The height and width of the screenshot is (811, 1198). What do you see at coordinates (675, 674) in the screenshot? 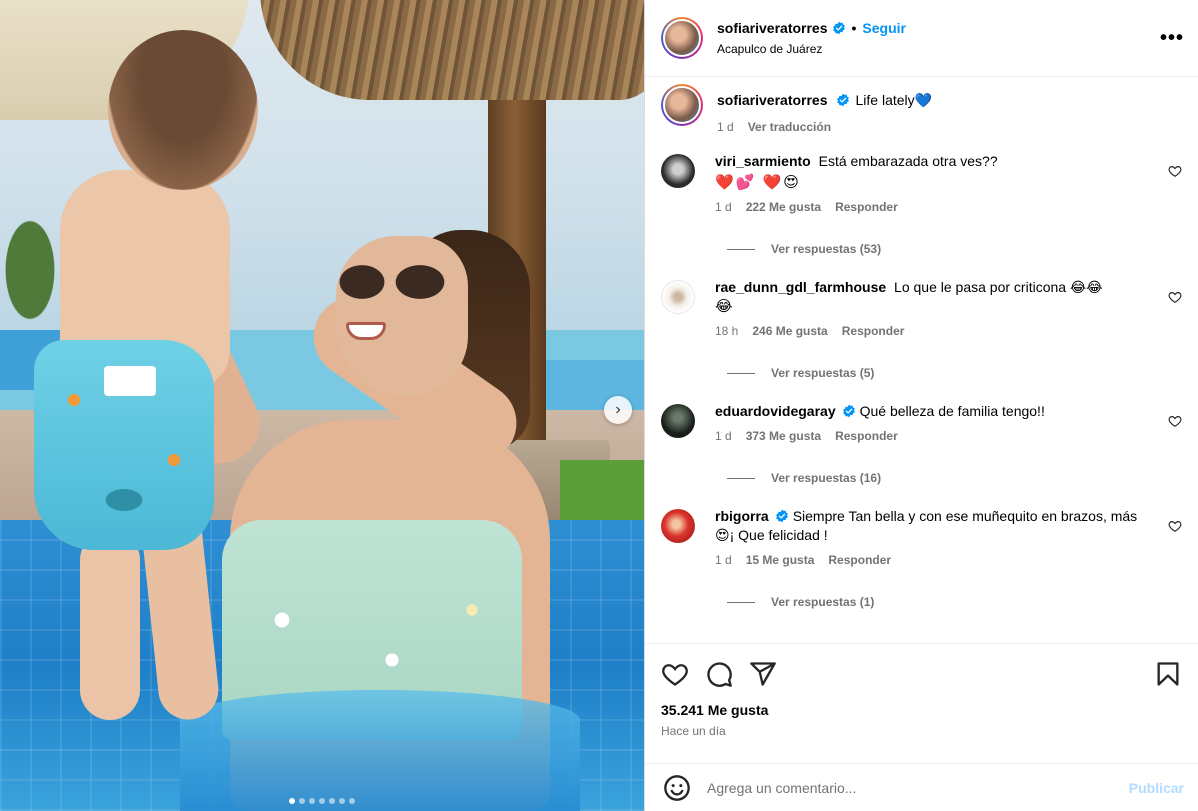
I see `heart-icon` at bounding box center [675, 674].